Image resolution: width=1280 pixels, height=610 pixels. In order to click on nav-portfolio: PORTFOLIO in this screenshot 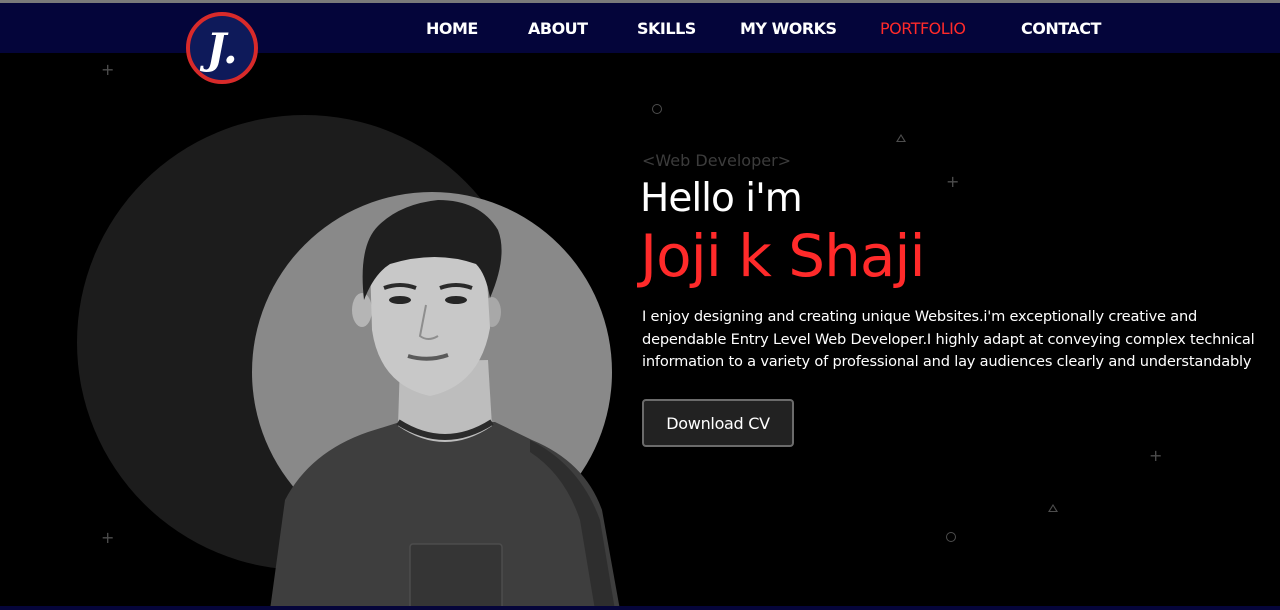, I will do `click(923, 28)`.